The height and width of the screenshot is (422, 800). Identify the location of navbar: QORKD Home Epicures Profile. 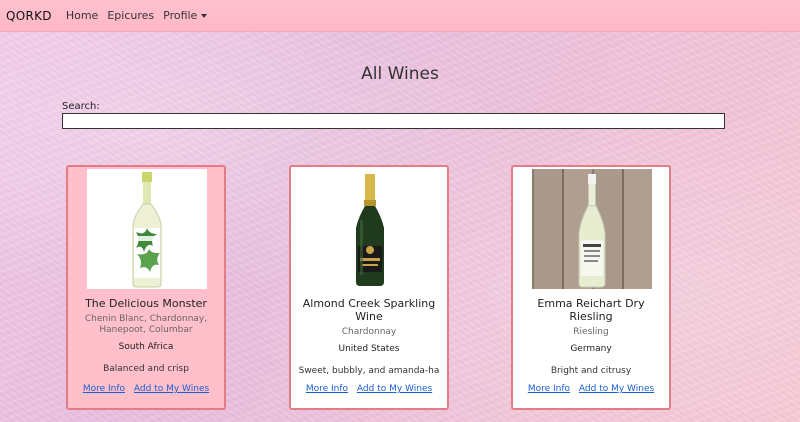
(400, 16).